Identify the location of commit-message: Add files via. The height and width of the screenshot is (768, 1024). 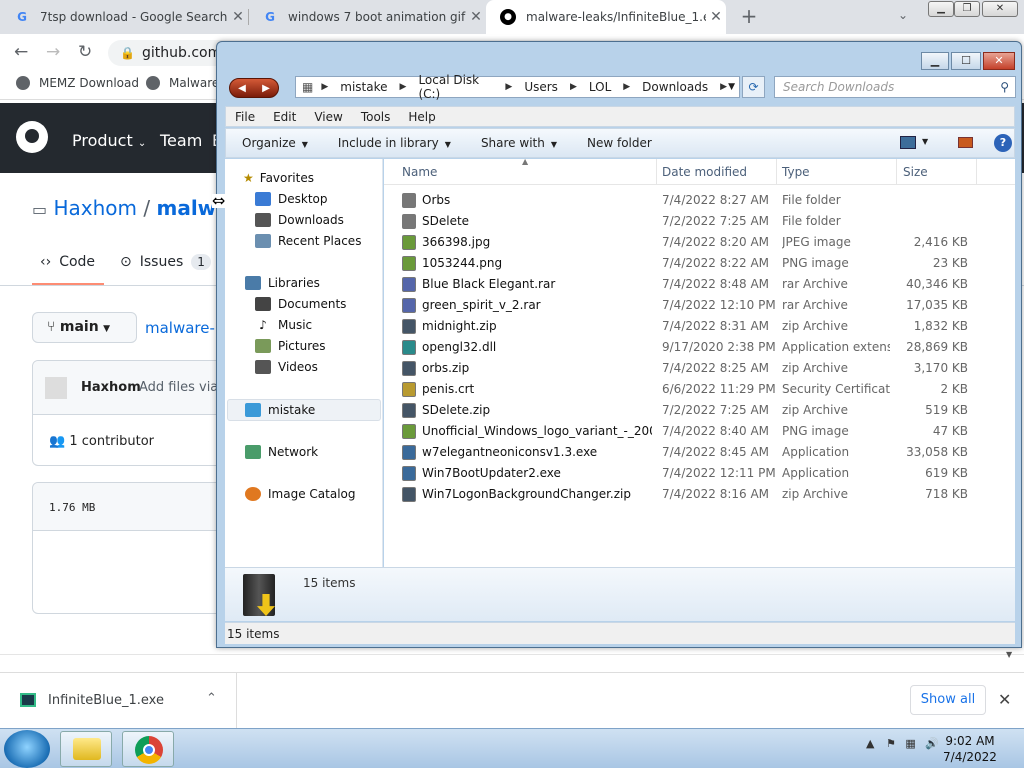
(178, 387).